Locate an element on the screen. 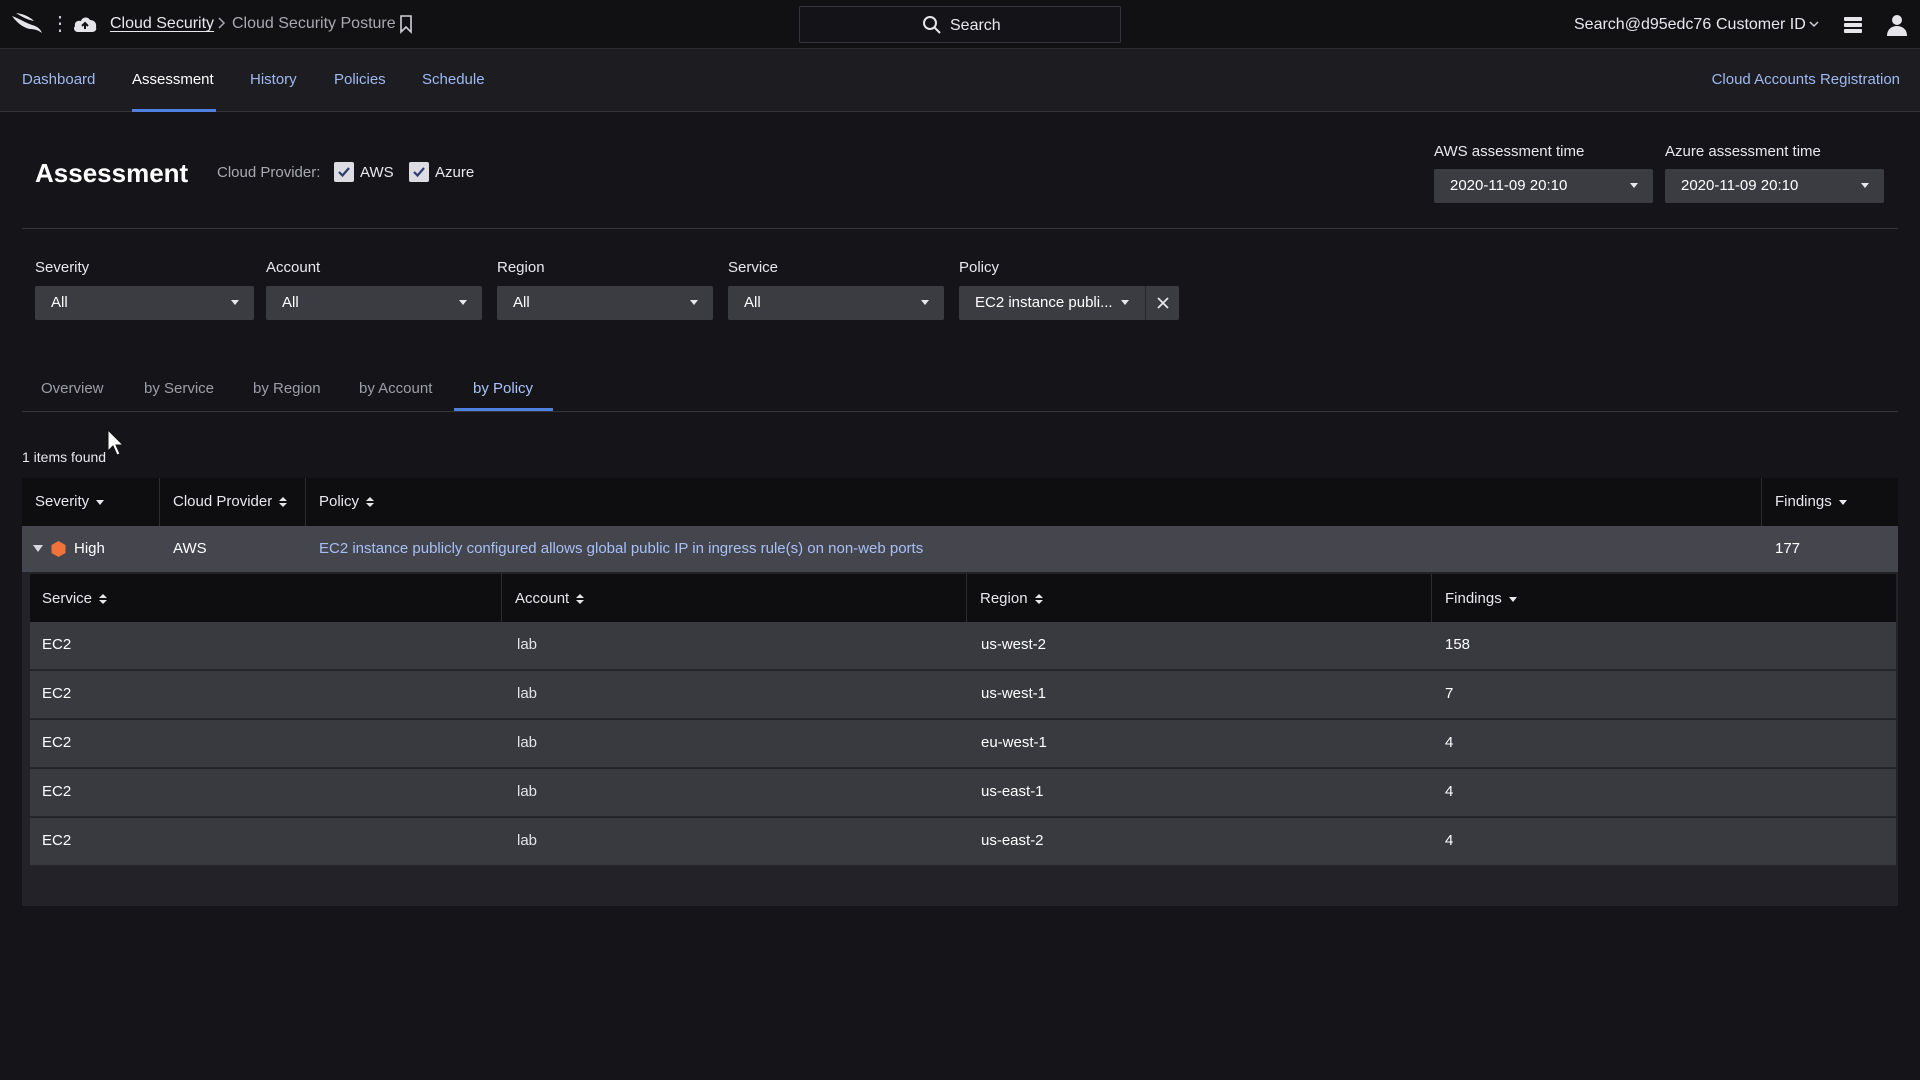 The height and width of the screenshot is (1080, 1920). table-row: EC2 lab us-west-2 158 is located at coordinates (963, 646).